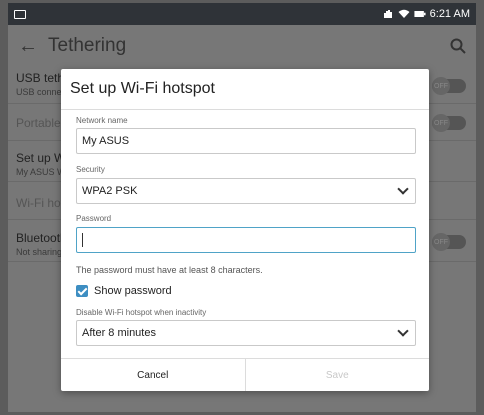 The width and height of the screenshot is (484, 415). I want to click on security-value: WPA2 PSK, so click(110, 191).